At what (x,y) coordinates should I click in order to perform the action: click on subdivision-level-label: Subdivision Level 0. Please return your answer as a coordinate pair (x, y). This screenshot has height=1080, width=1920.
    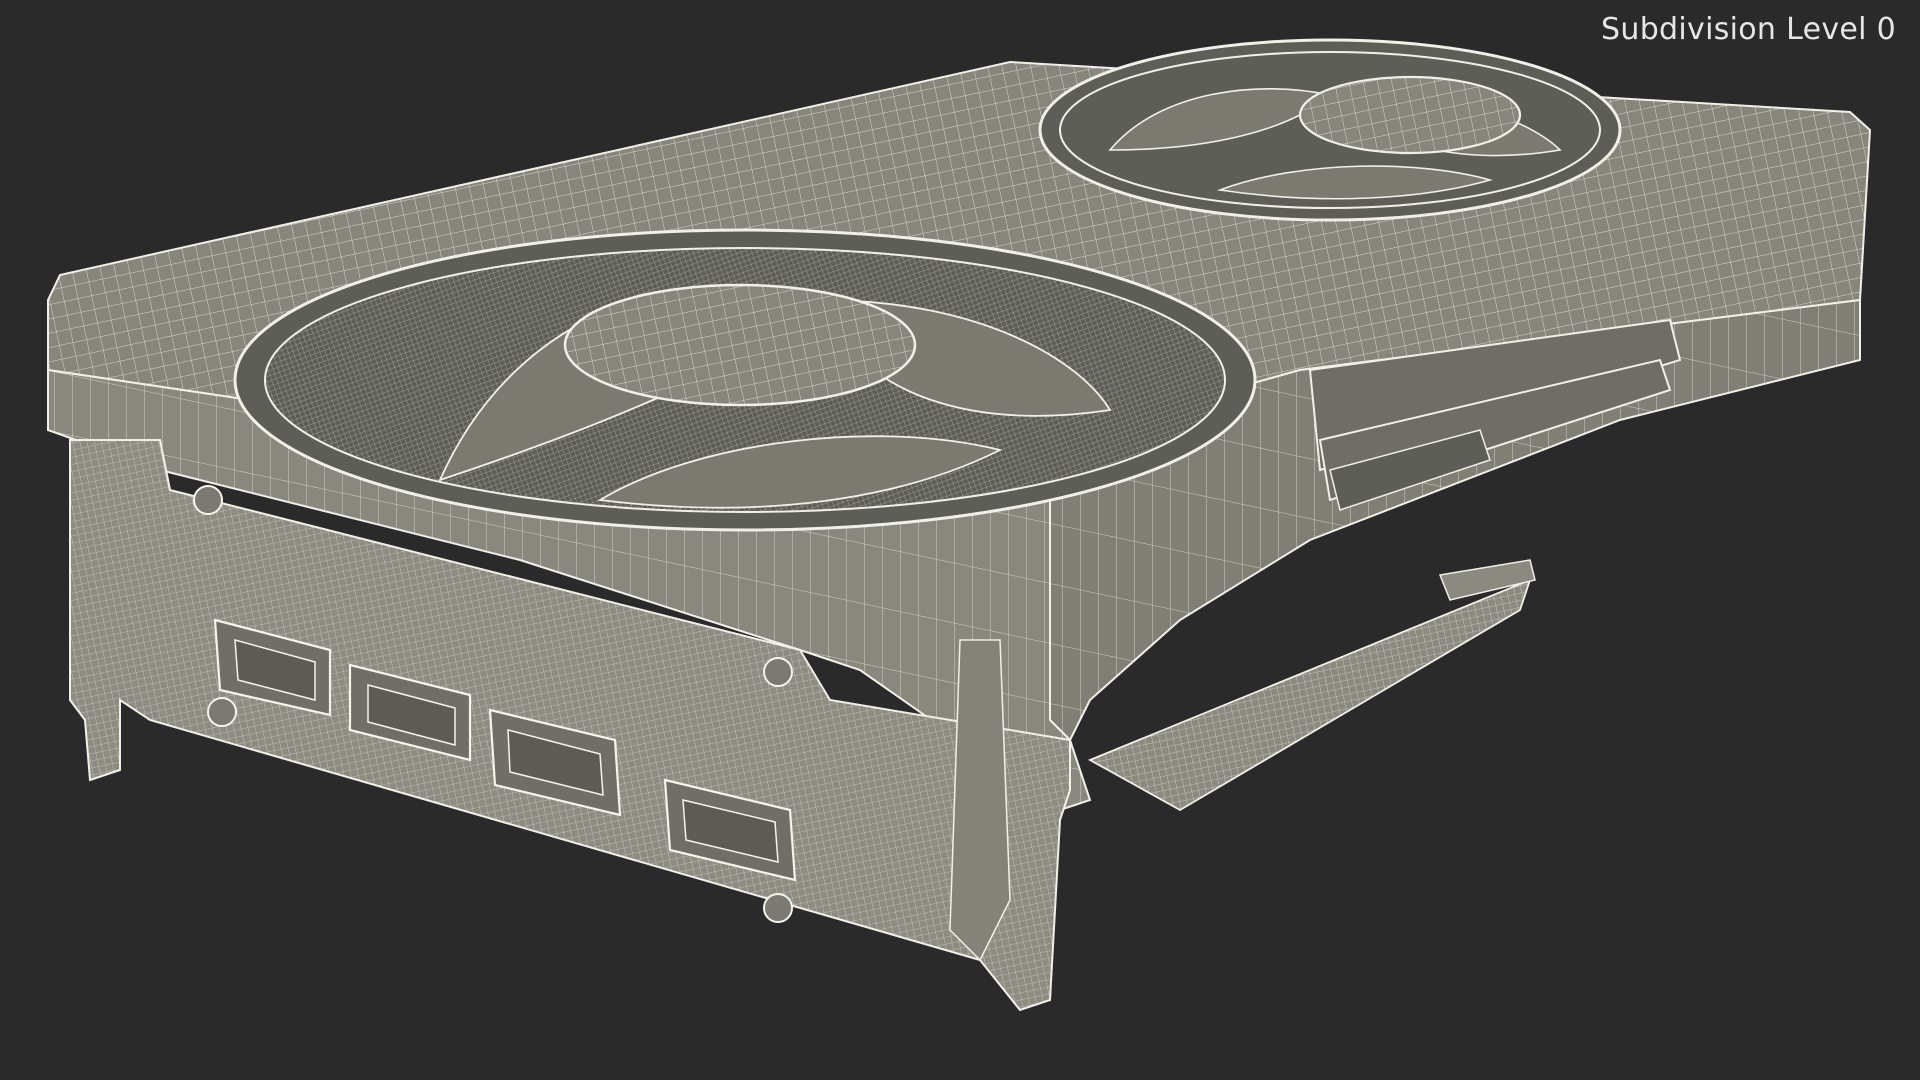
    Looking at the image, I should click on (1748, 29).